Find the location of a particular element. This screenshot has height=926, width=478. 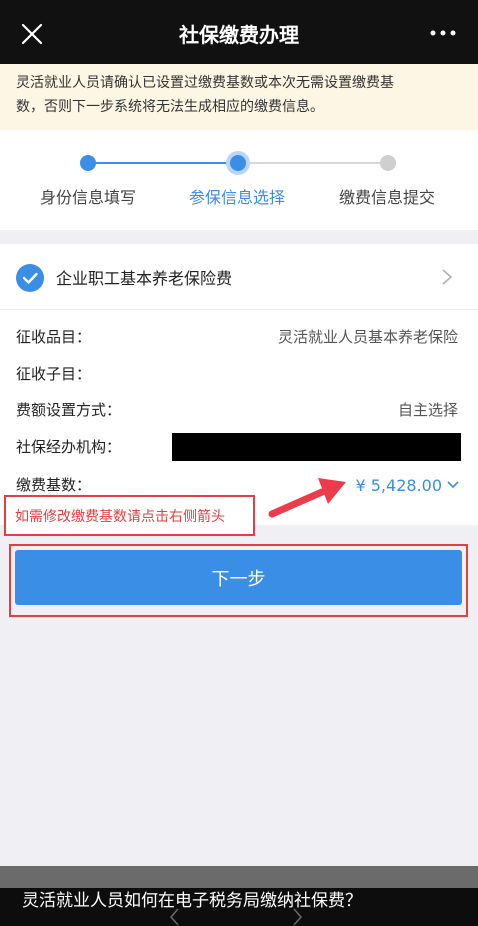

top-bar: 社保缴费办理 is located at coordinates (239, 32).